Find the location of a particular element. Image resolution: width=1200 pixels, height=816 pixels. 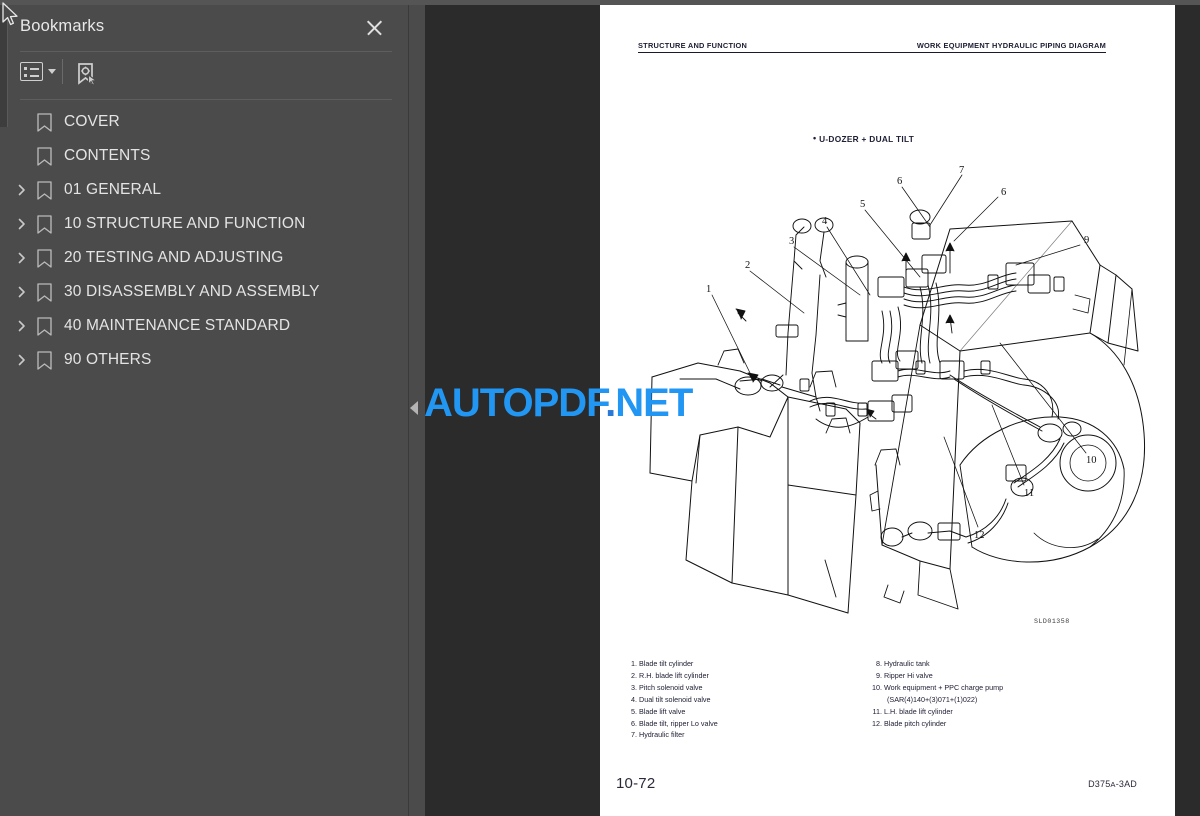

legend-item: 4. Dual tilt solenoid valve is located at coordinates (670, 700).